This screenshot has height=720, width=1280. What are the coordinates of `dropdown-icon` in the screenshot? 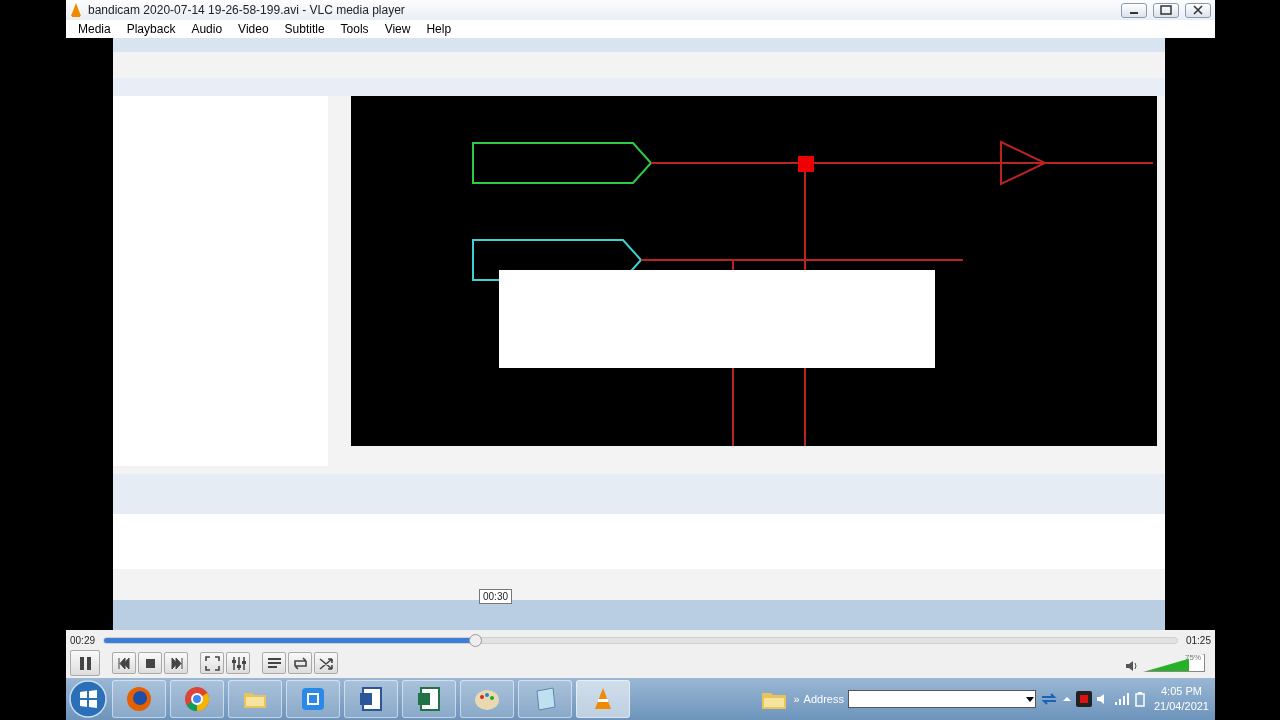 It's located at (1029, 699).